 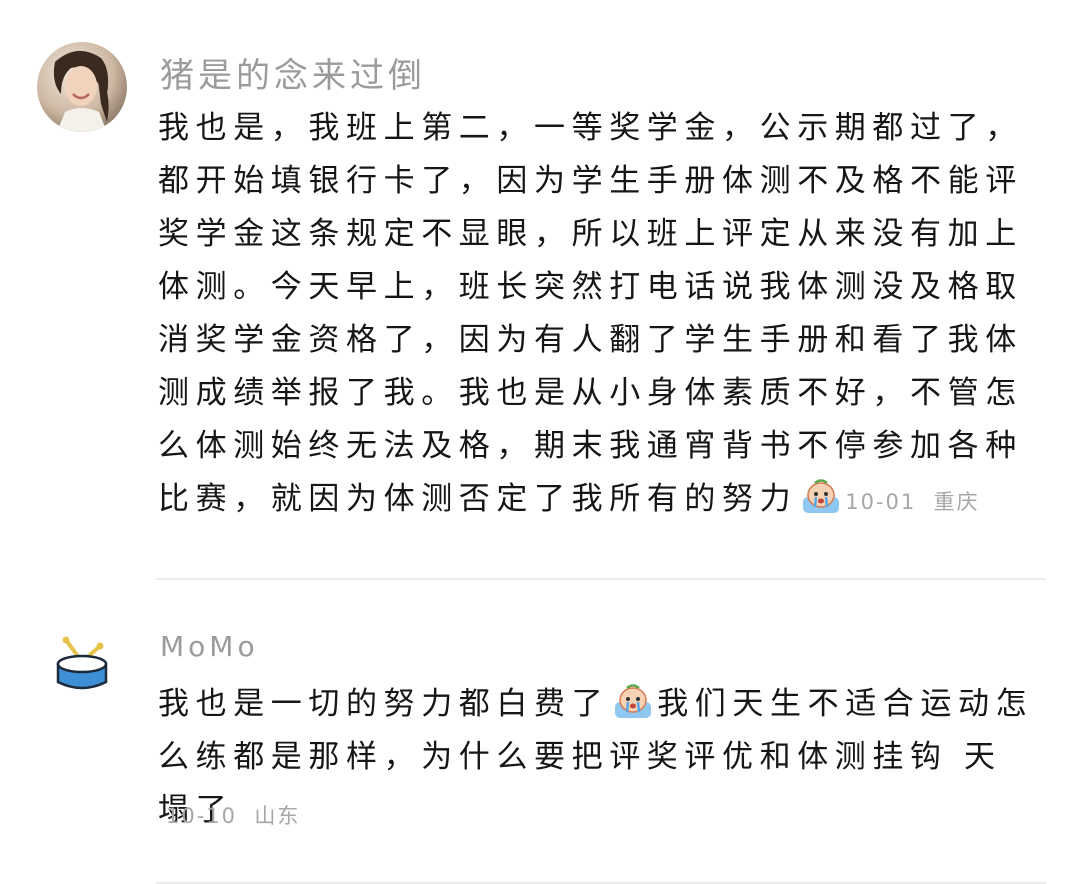 What do you see at coordinates (384, 704) in the screenshot?
I see `comment-body-part-1: 我也是一切的努力都白费了` at bounding box center [384, 704].